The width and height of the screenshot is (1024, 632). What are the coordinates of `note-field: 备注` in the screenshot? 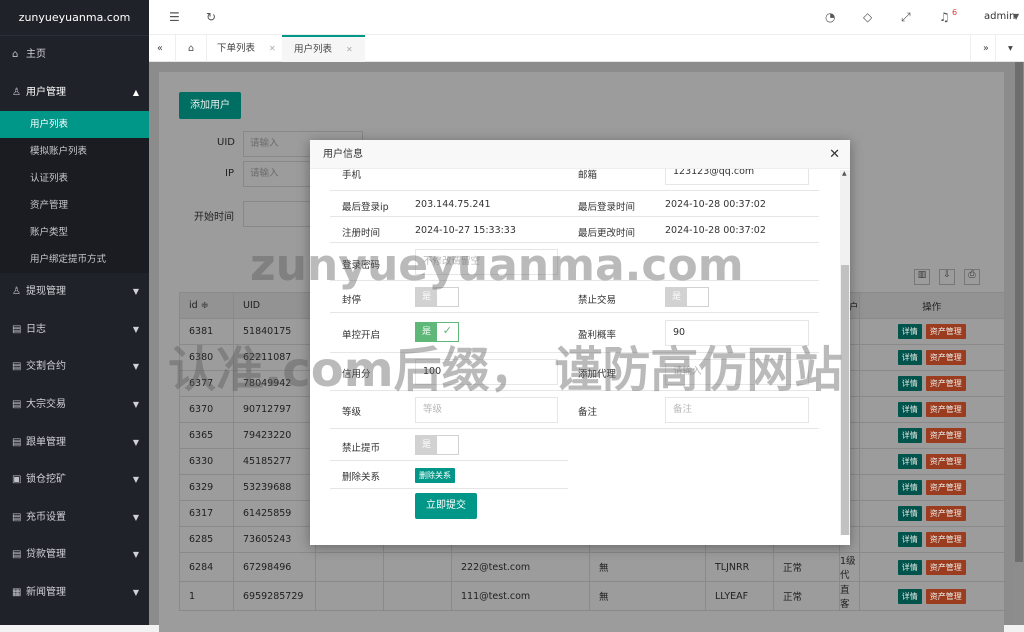 It's located at (737, 410).